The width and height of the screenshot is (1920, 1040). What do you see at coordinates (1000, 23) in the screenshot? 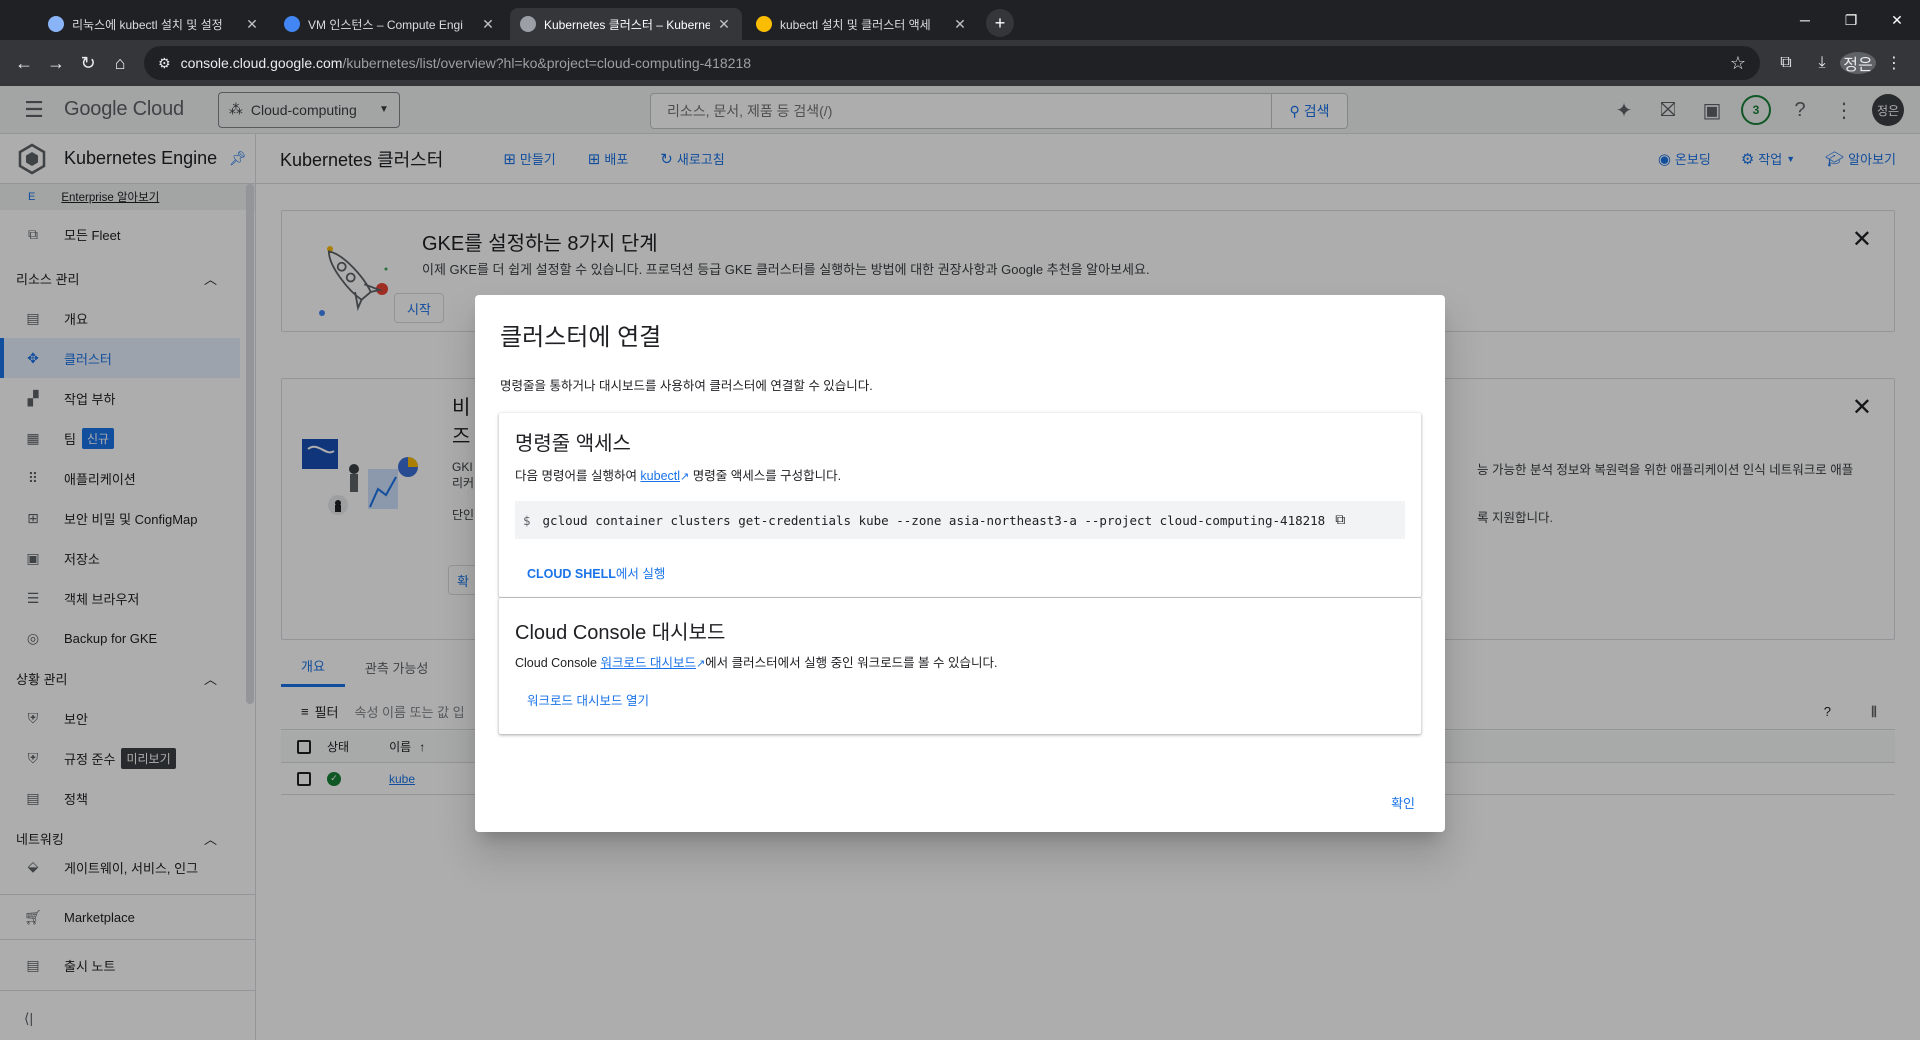
I see `new-tab-button: +` at bounding box center [1000, 23].